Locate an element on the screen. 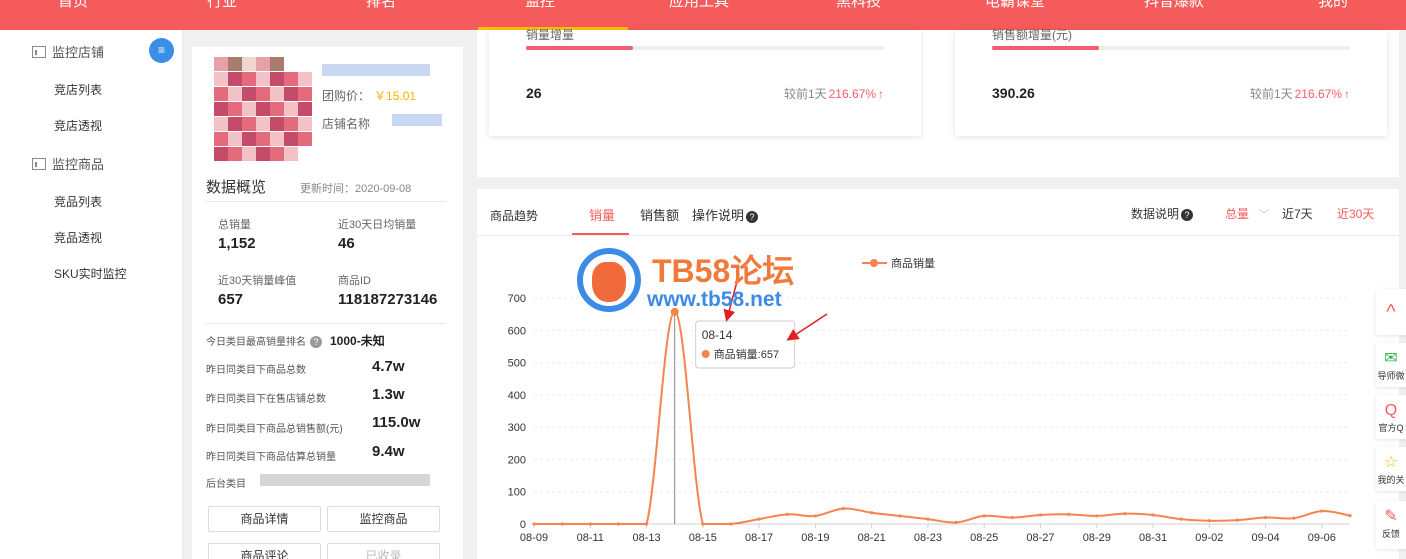 This screenshot has width=1406, height=559. sidebar-item-sku-realtime: SKU实时监控 is located at coordinates (90, 273).